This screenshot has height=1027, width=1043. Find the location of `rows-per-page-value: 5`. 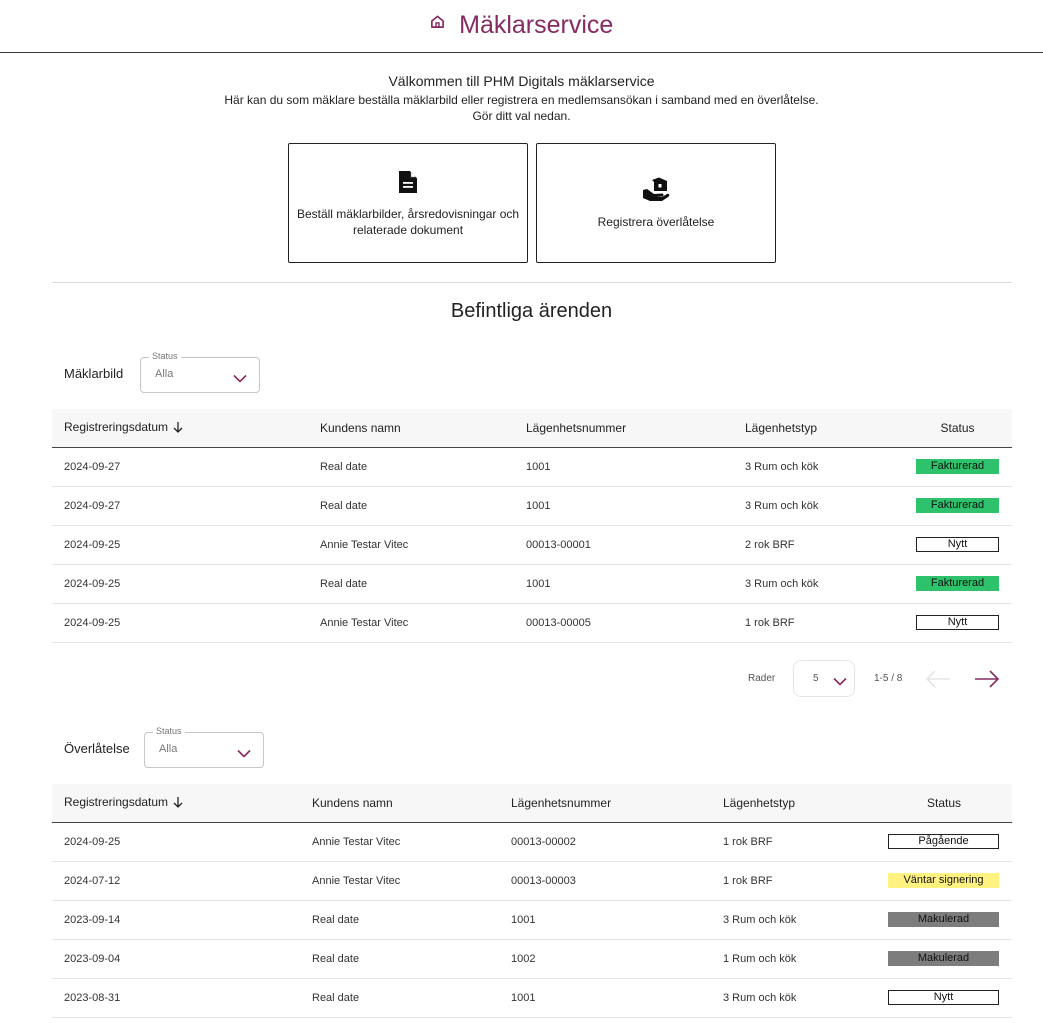

rows-per-page-value: 5 is located at coordinates (816, 678).